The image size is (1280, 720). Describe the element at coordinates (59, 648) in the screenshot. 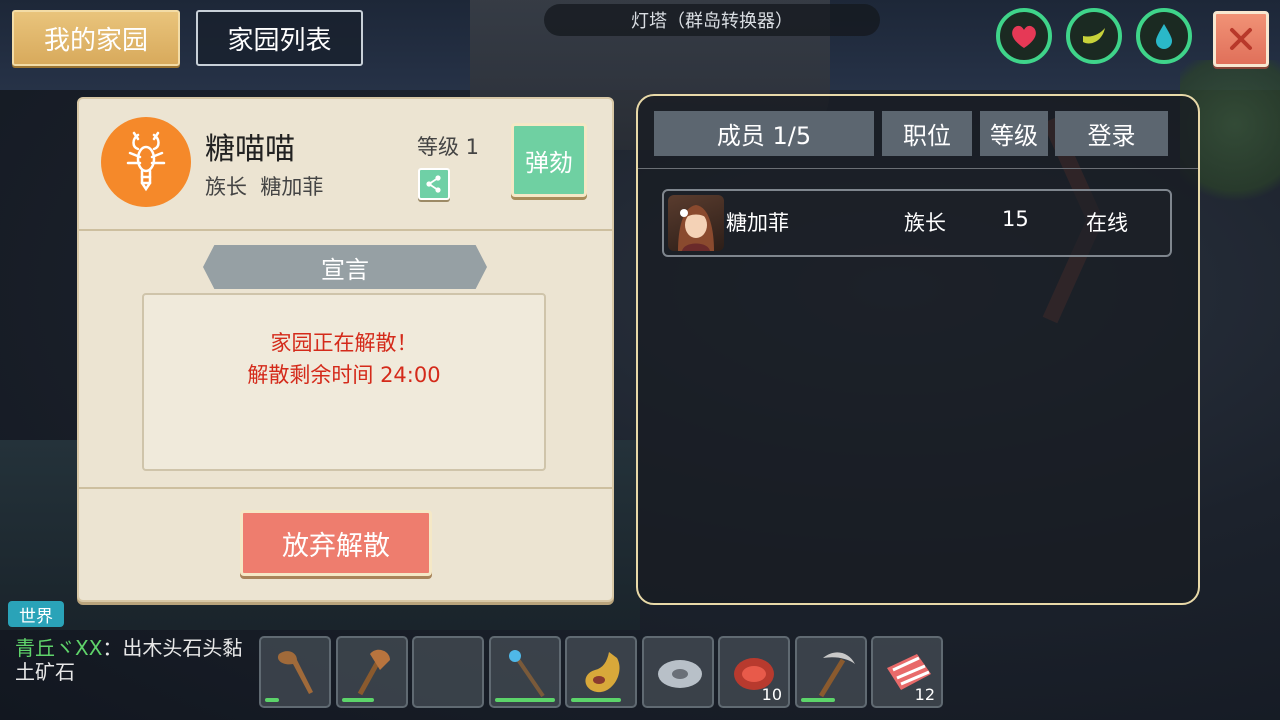

I see `chat-sender: 青丘ヾXX` at that location.